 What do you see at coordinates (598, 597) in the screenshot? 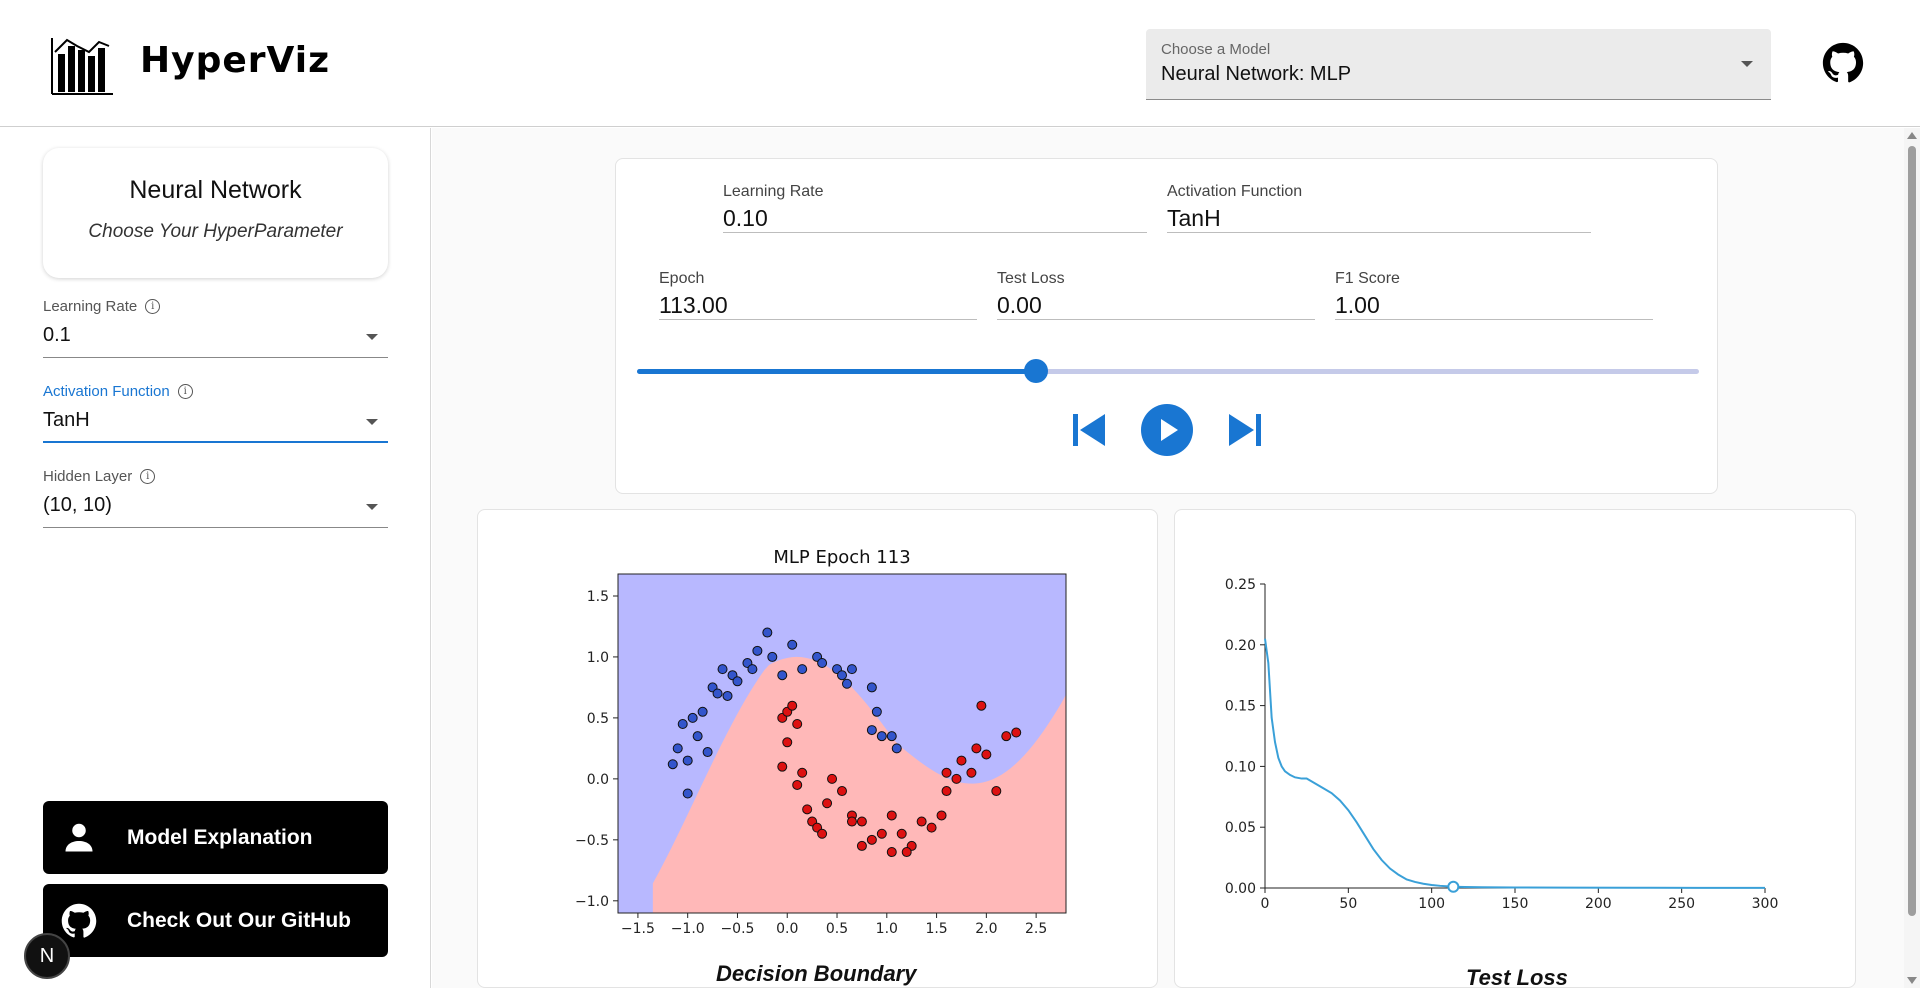
I see `y-tick-label: 1.5` at bounding box center [598, 597].